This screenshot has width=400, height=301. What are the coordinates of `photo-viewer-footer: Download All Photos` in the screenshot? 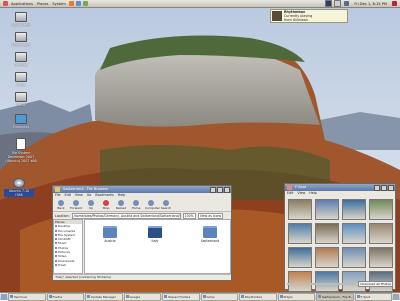 It's located at (340, 283).